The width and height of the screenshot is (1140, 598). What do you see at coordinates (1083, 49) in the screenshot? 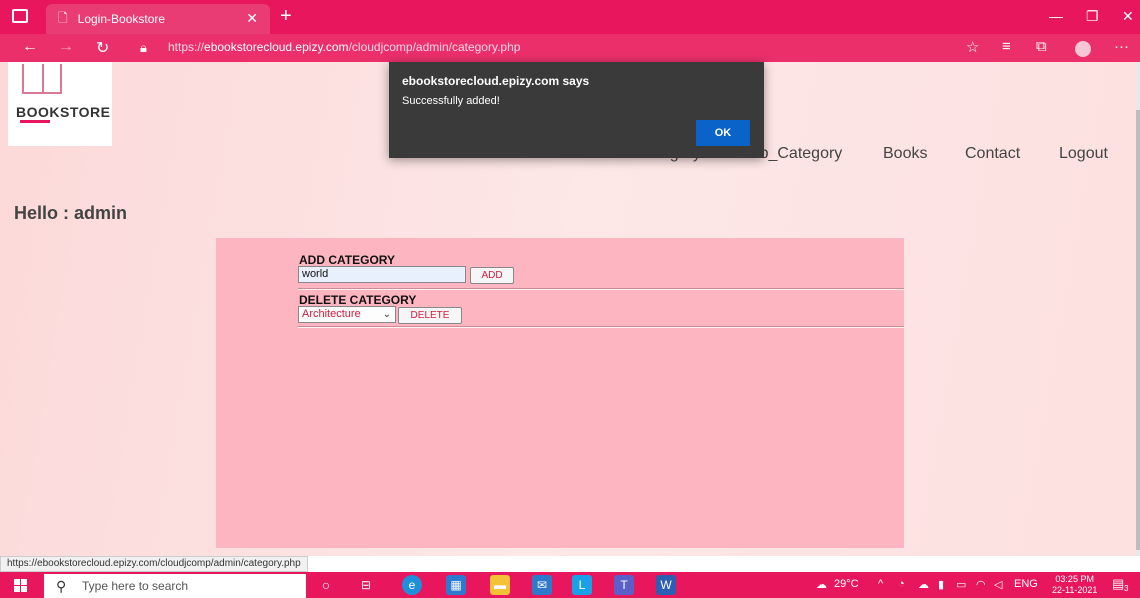
I see `profile-avatar` at bounding box center [1083, 49].